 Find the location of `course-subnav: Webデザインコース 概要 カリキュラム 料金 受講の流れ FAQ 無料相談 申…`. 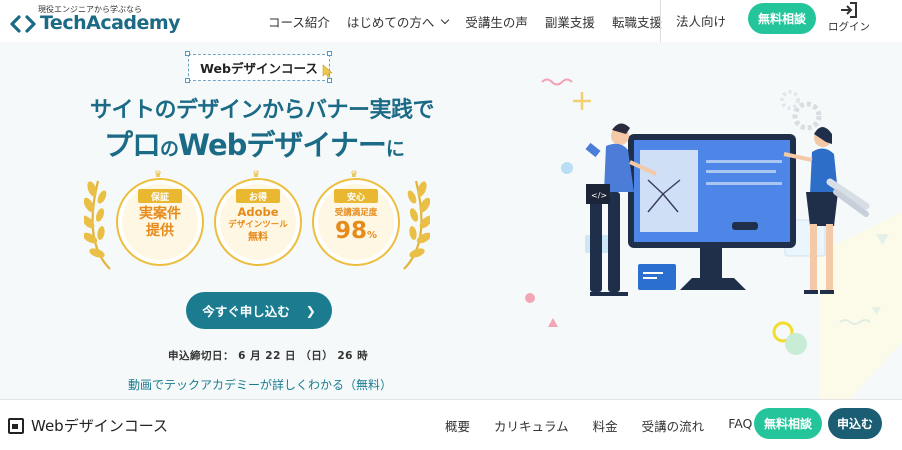

course-subnav: Webデザインコース 概要 カリキュラム 料金 受講の流れ FAQ 無料相談 申… is located at coordinates (451, 424).